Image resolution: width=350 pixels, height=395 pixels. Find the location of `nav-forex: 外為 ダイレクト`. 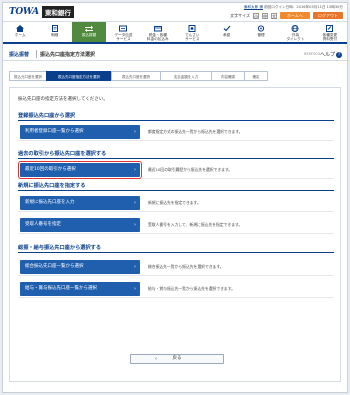

nav-forex: 外為 ダイレクト is located at coordinates (295, 32).